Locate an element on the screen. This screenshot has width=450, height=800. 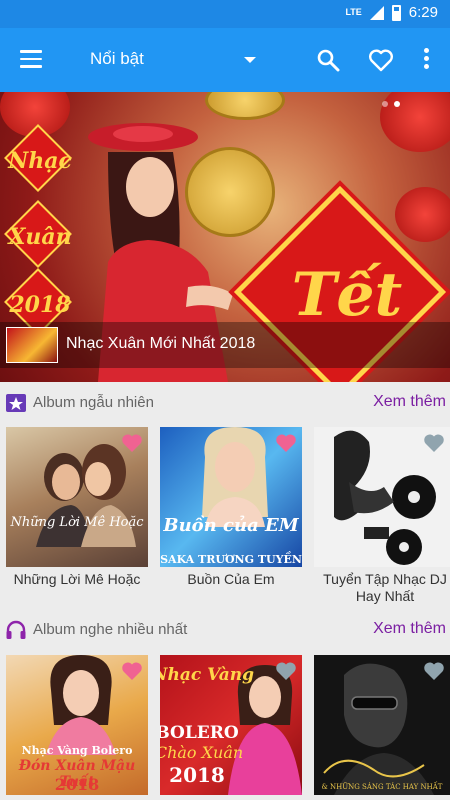
star-badge-icon is located at coordinates (16, 403).